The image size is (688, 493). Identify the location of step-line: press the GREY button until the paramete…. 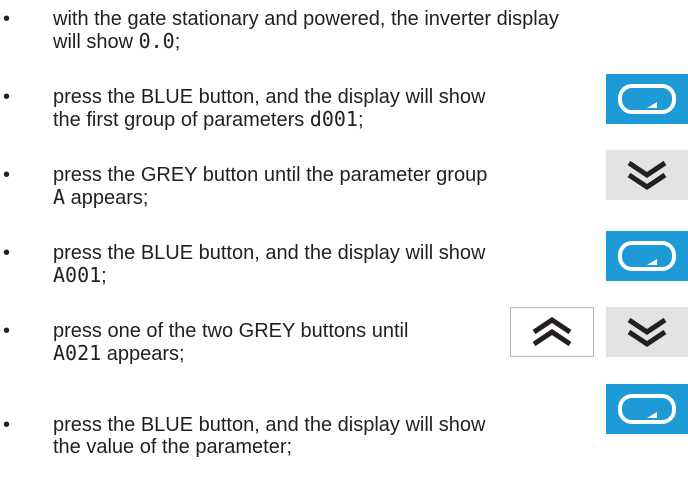
(270, 175).